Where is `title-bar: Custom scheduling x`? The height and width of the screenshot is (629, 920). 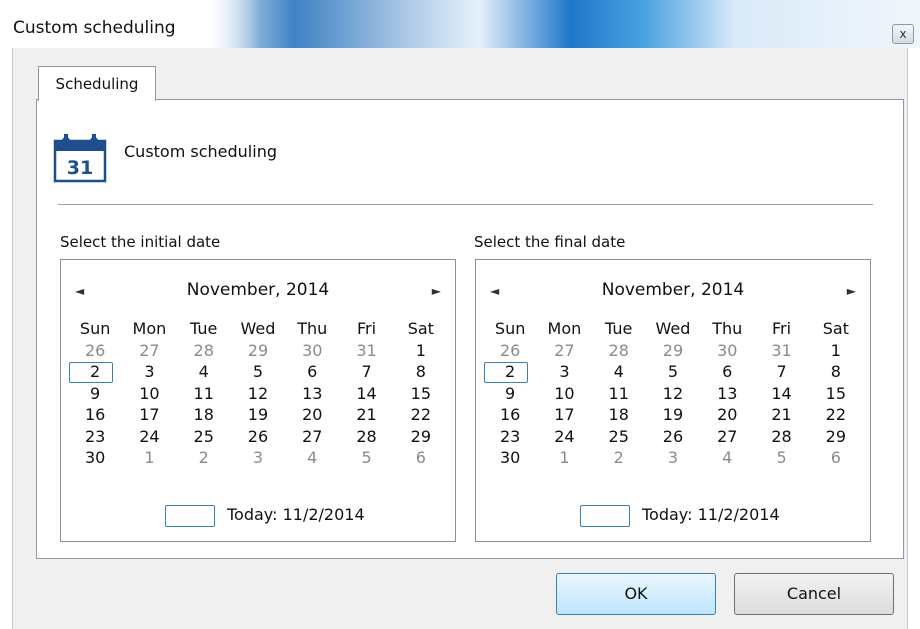
title-bar: Custom scheduling x is located at coordinates (460, 24).